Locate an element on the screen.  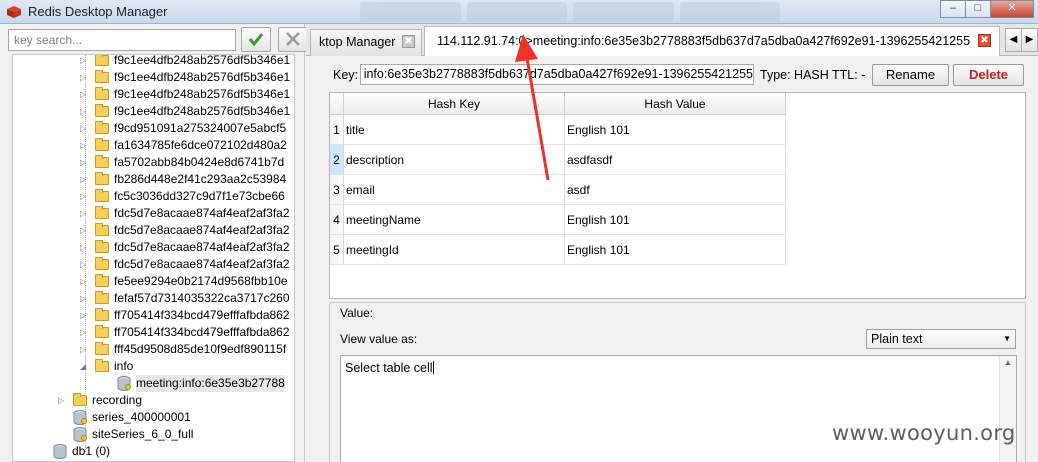
maximize-button: □ is located at coordinates (978, 9).